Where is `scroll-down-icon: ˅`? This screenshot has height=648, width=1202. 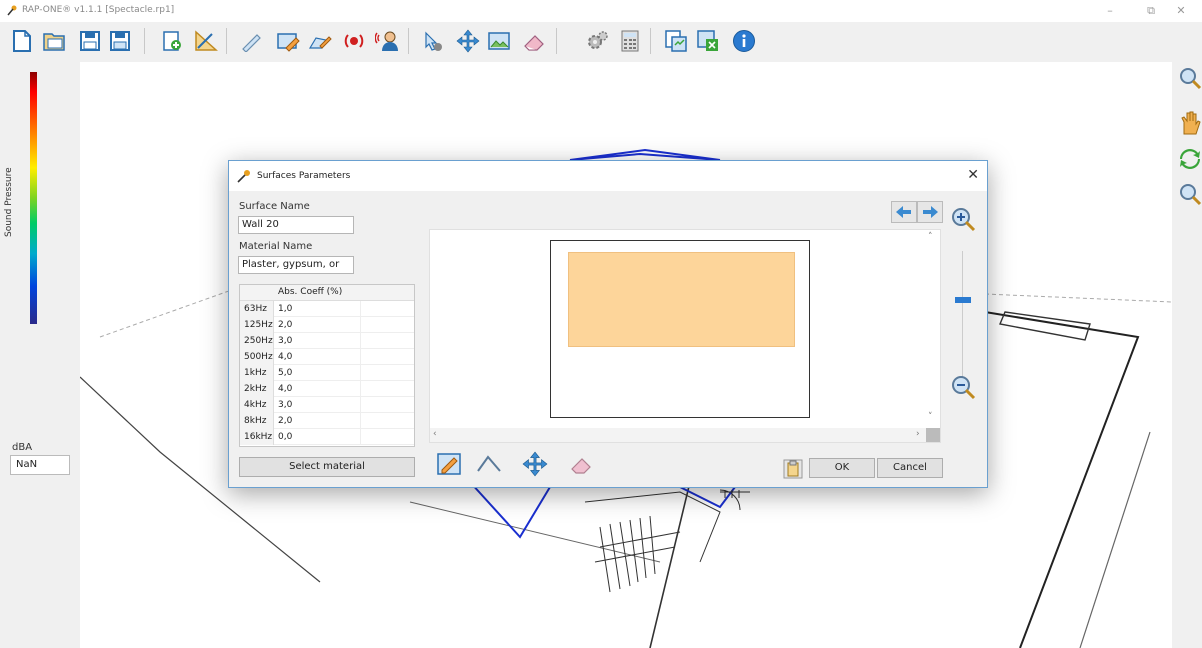
scroll-down-icon: ˅ is located at coordinates (930, 417).